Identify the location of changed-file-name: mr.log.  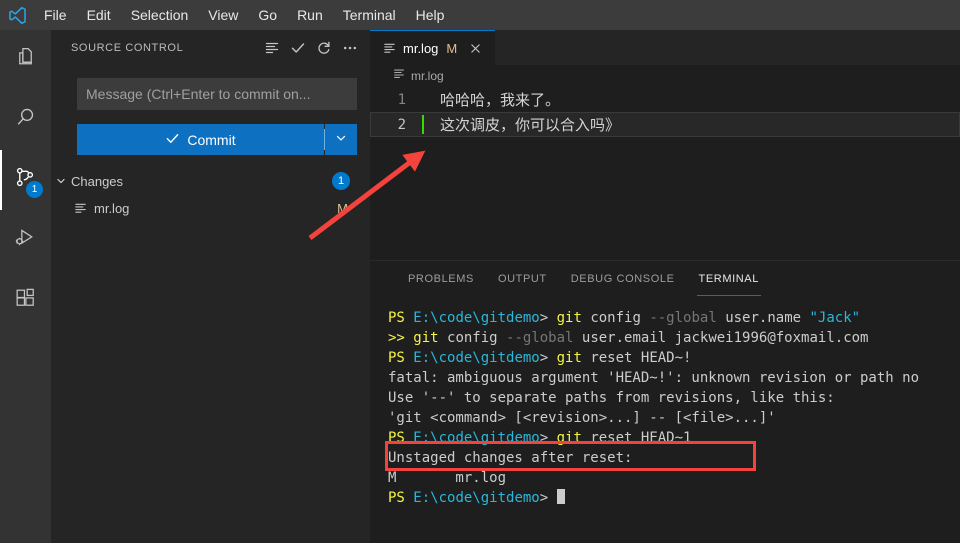
(112, 208).